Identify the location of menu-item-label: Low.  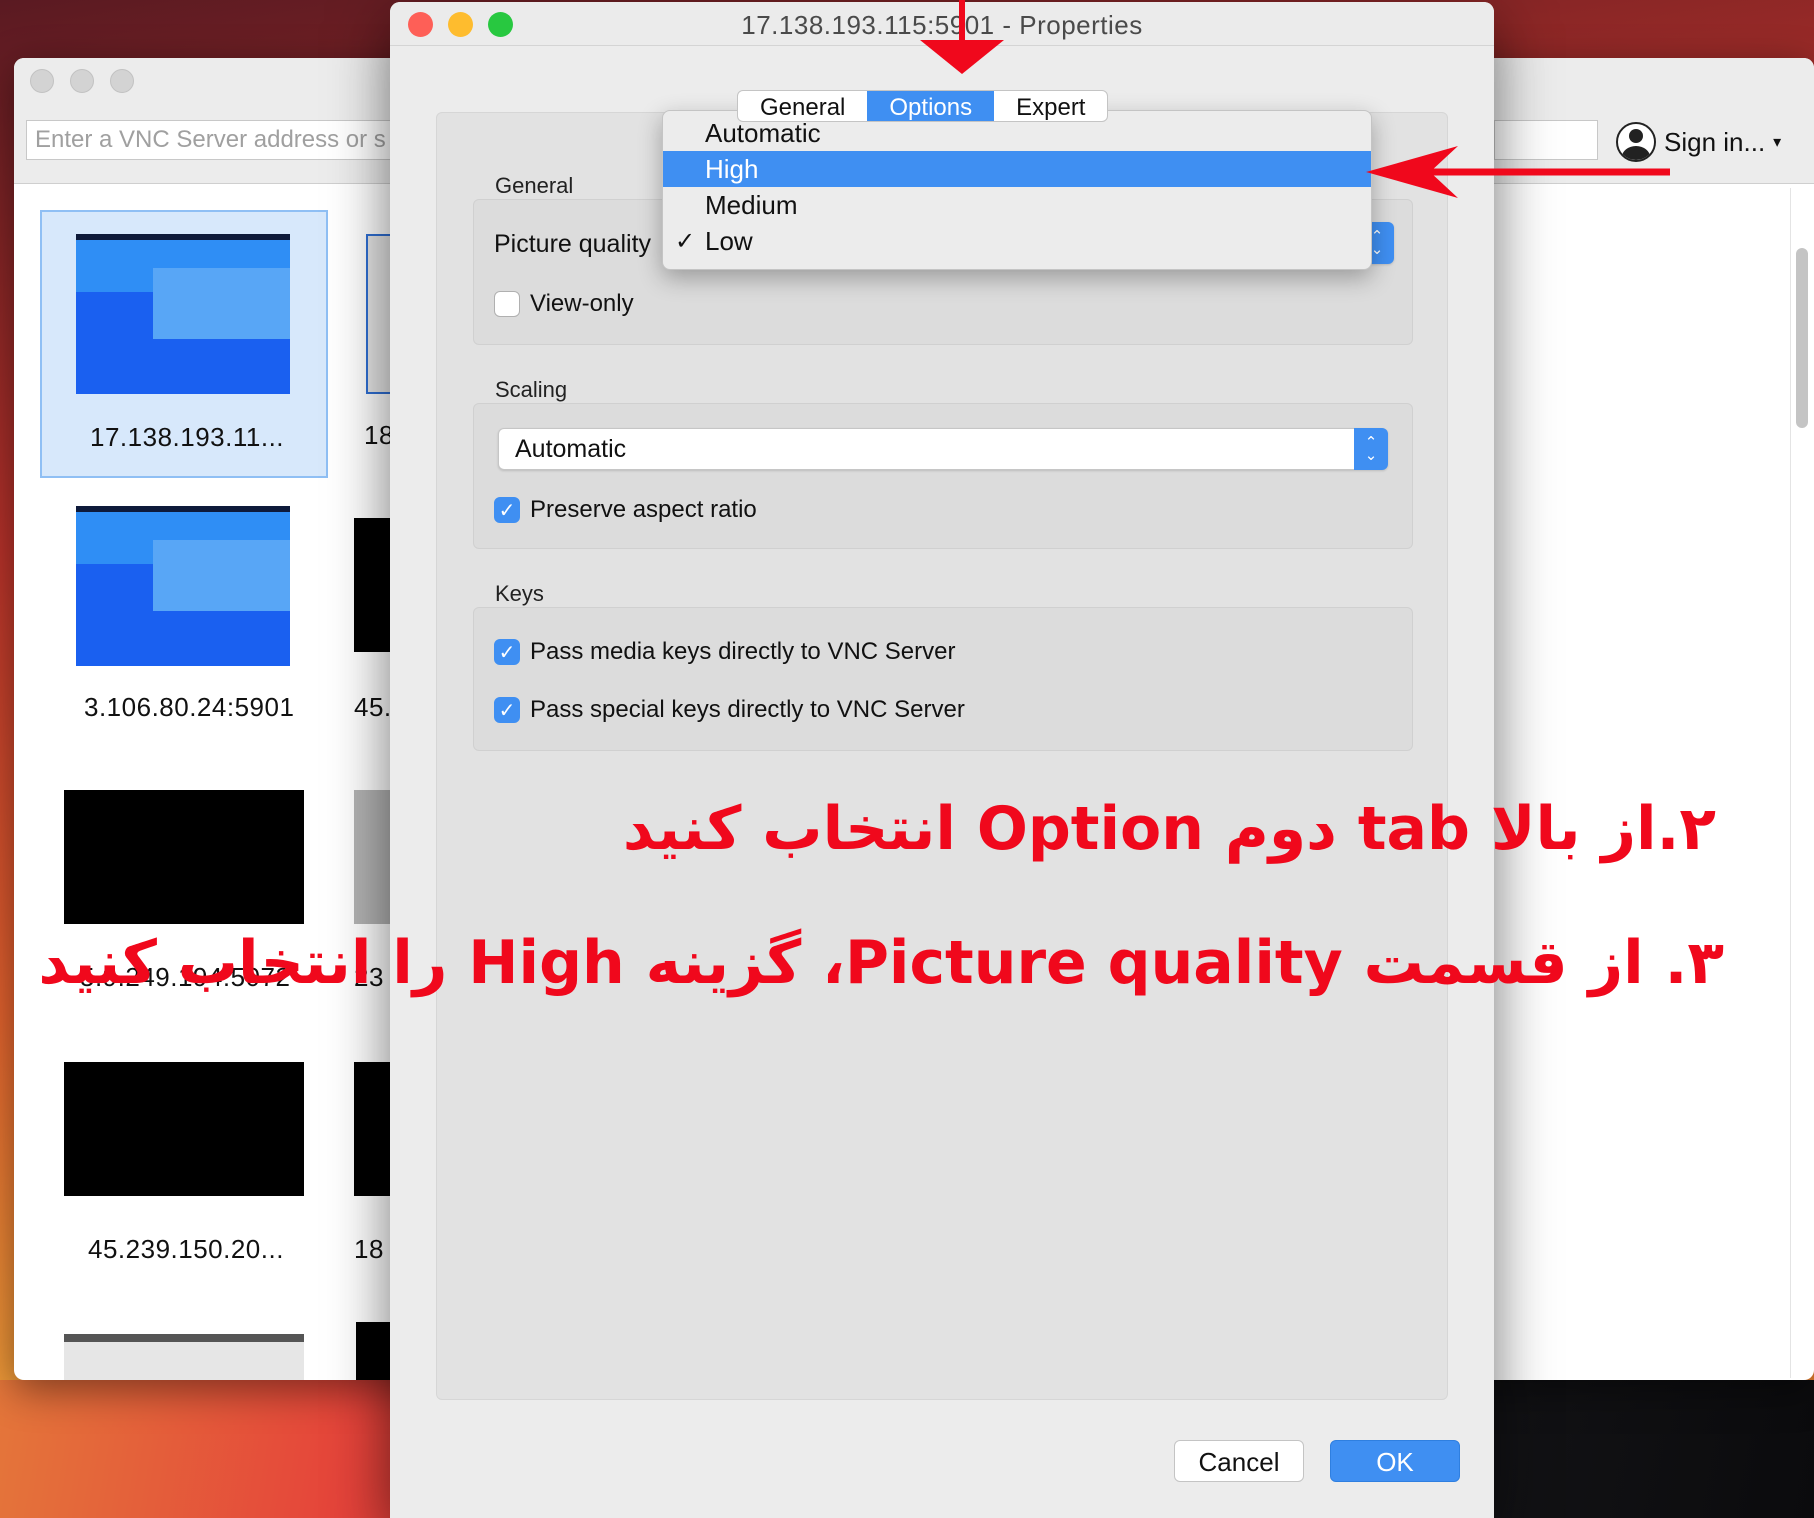
(729, 241).